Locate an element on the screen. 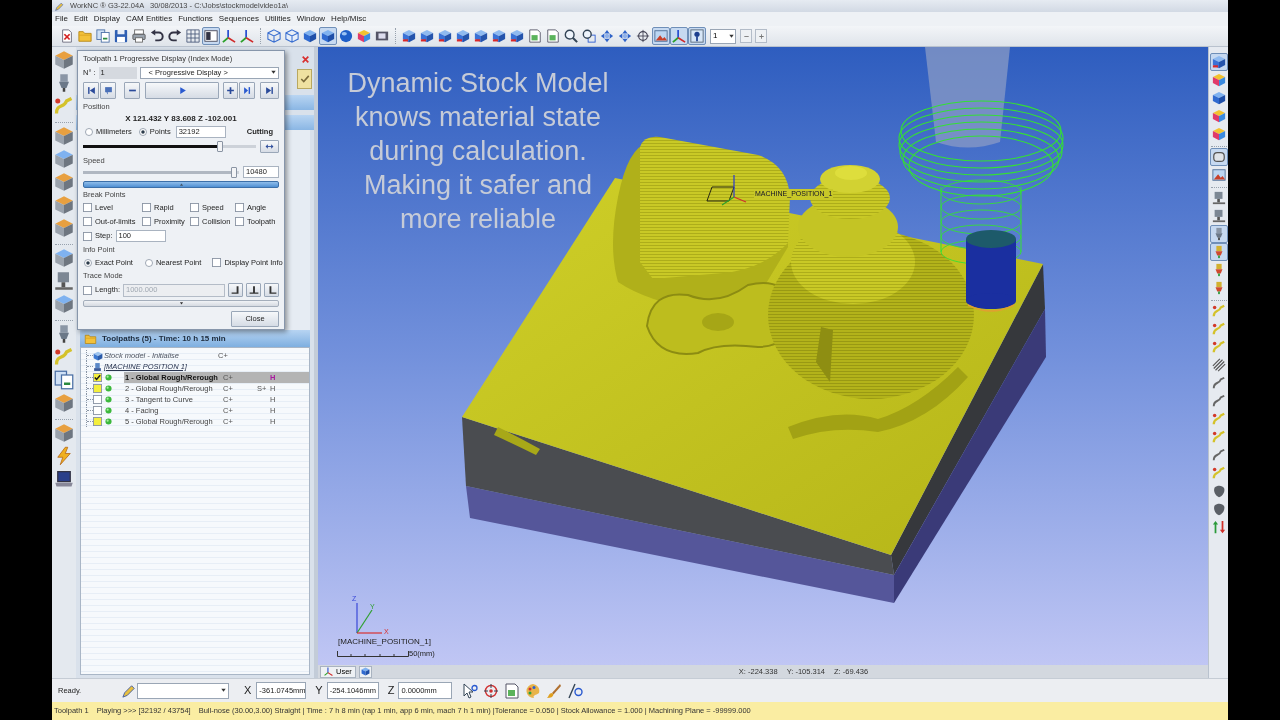  menu-item: Window is located at coordinates (311, 19).